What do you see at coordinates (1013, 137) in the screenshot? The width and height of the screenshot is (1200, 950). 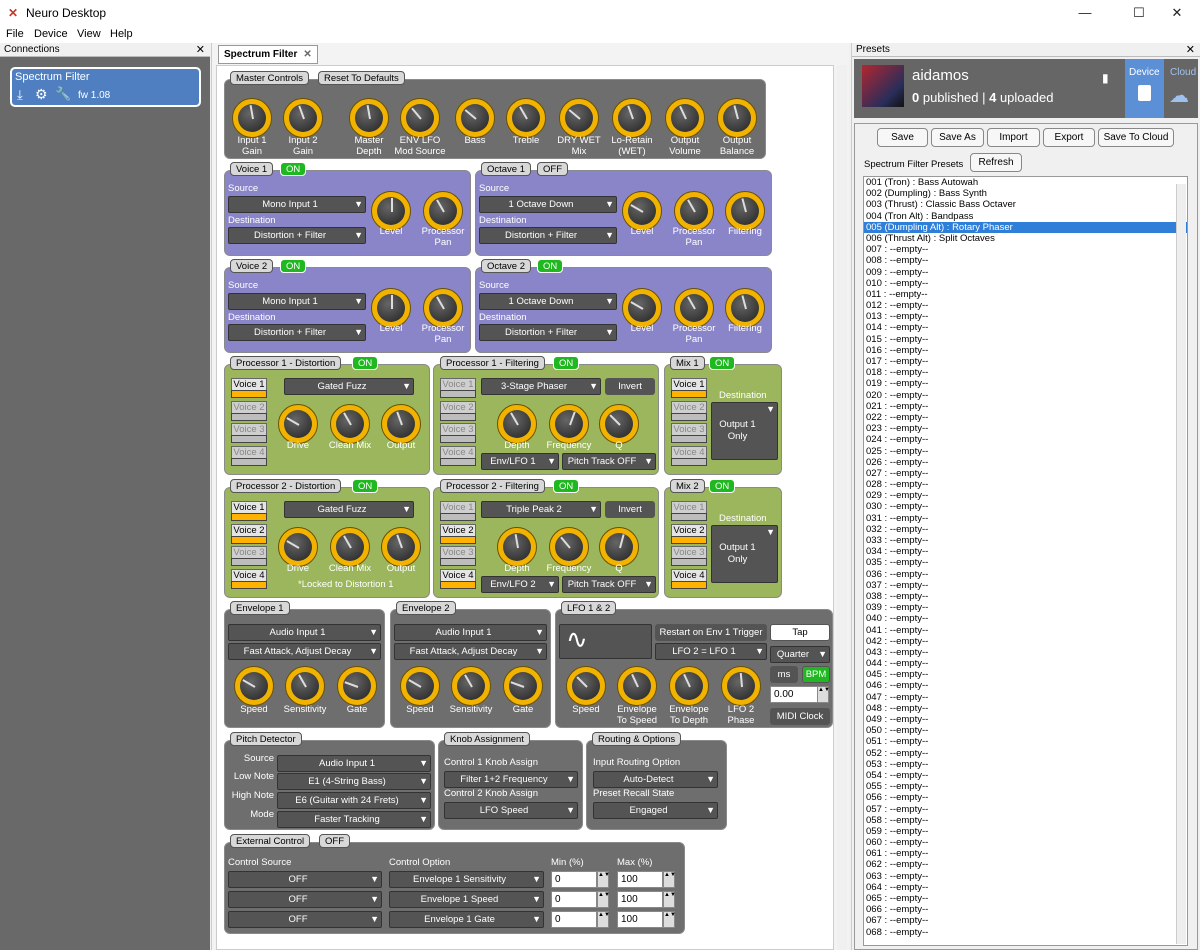 I see `import-button: Import` at bounding box center [1013, 137].